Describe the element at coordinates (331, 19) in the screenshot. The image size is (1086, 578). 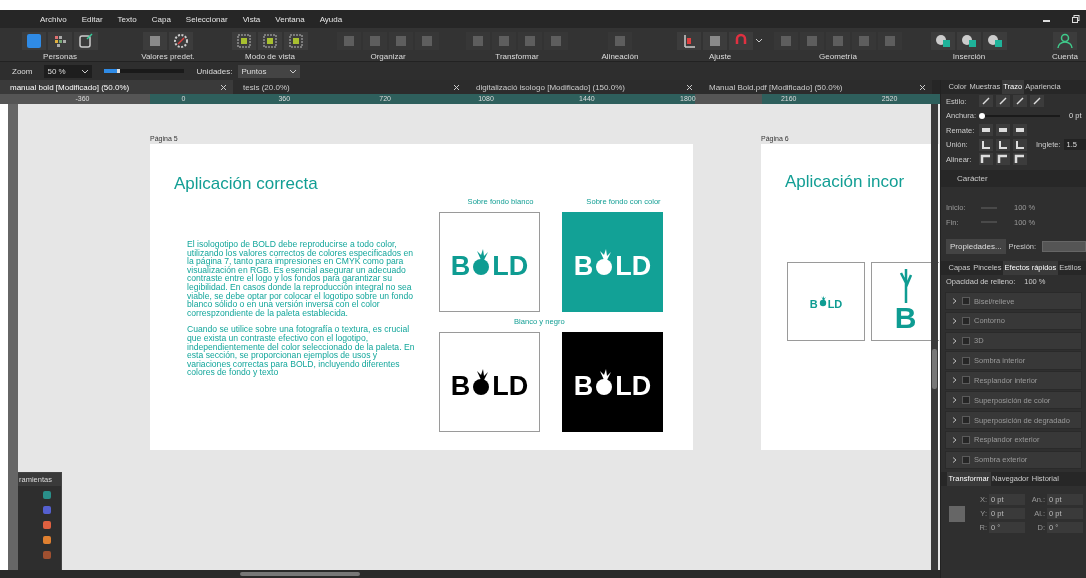
I see `menu-item: Ayuda` at that location.